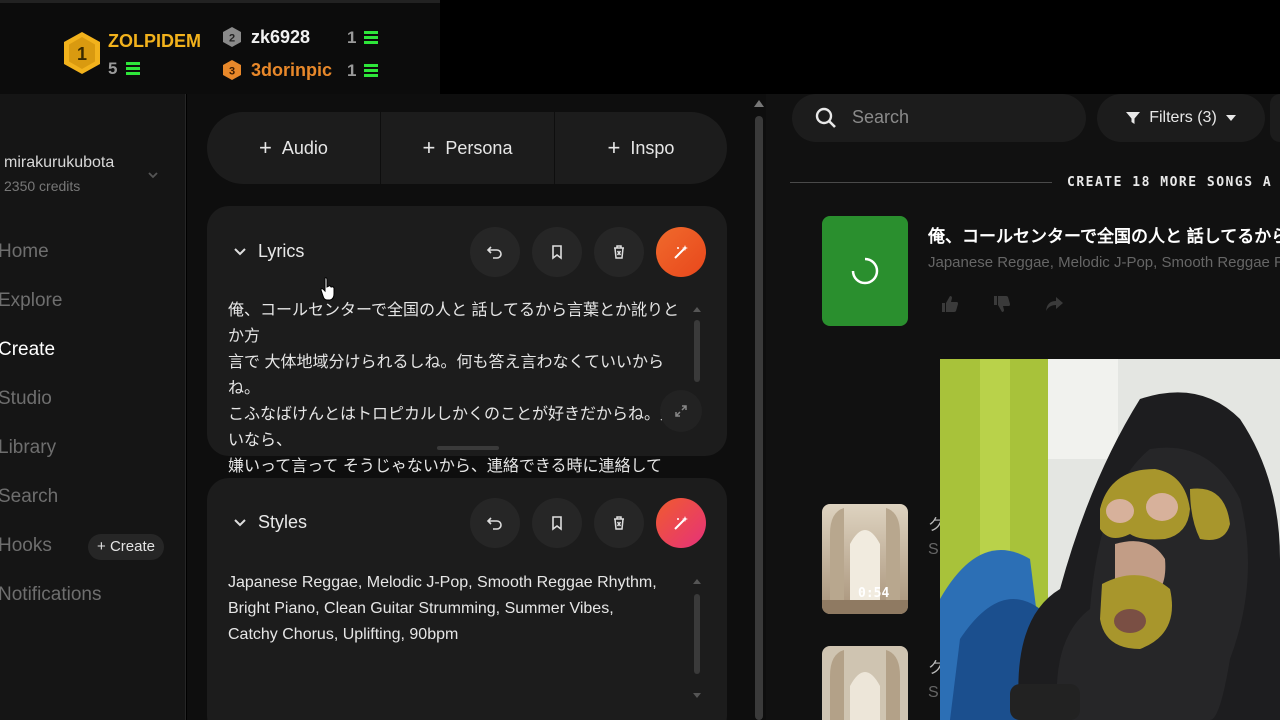 This screenshot has height=720, width=1280. What do you see at coordinates (874, 593) in the screenshot?
I see `song-duration: 0:54` at bounding box center [874, 593].